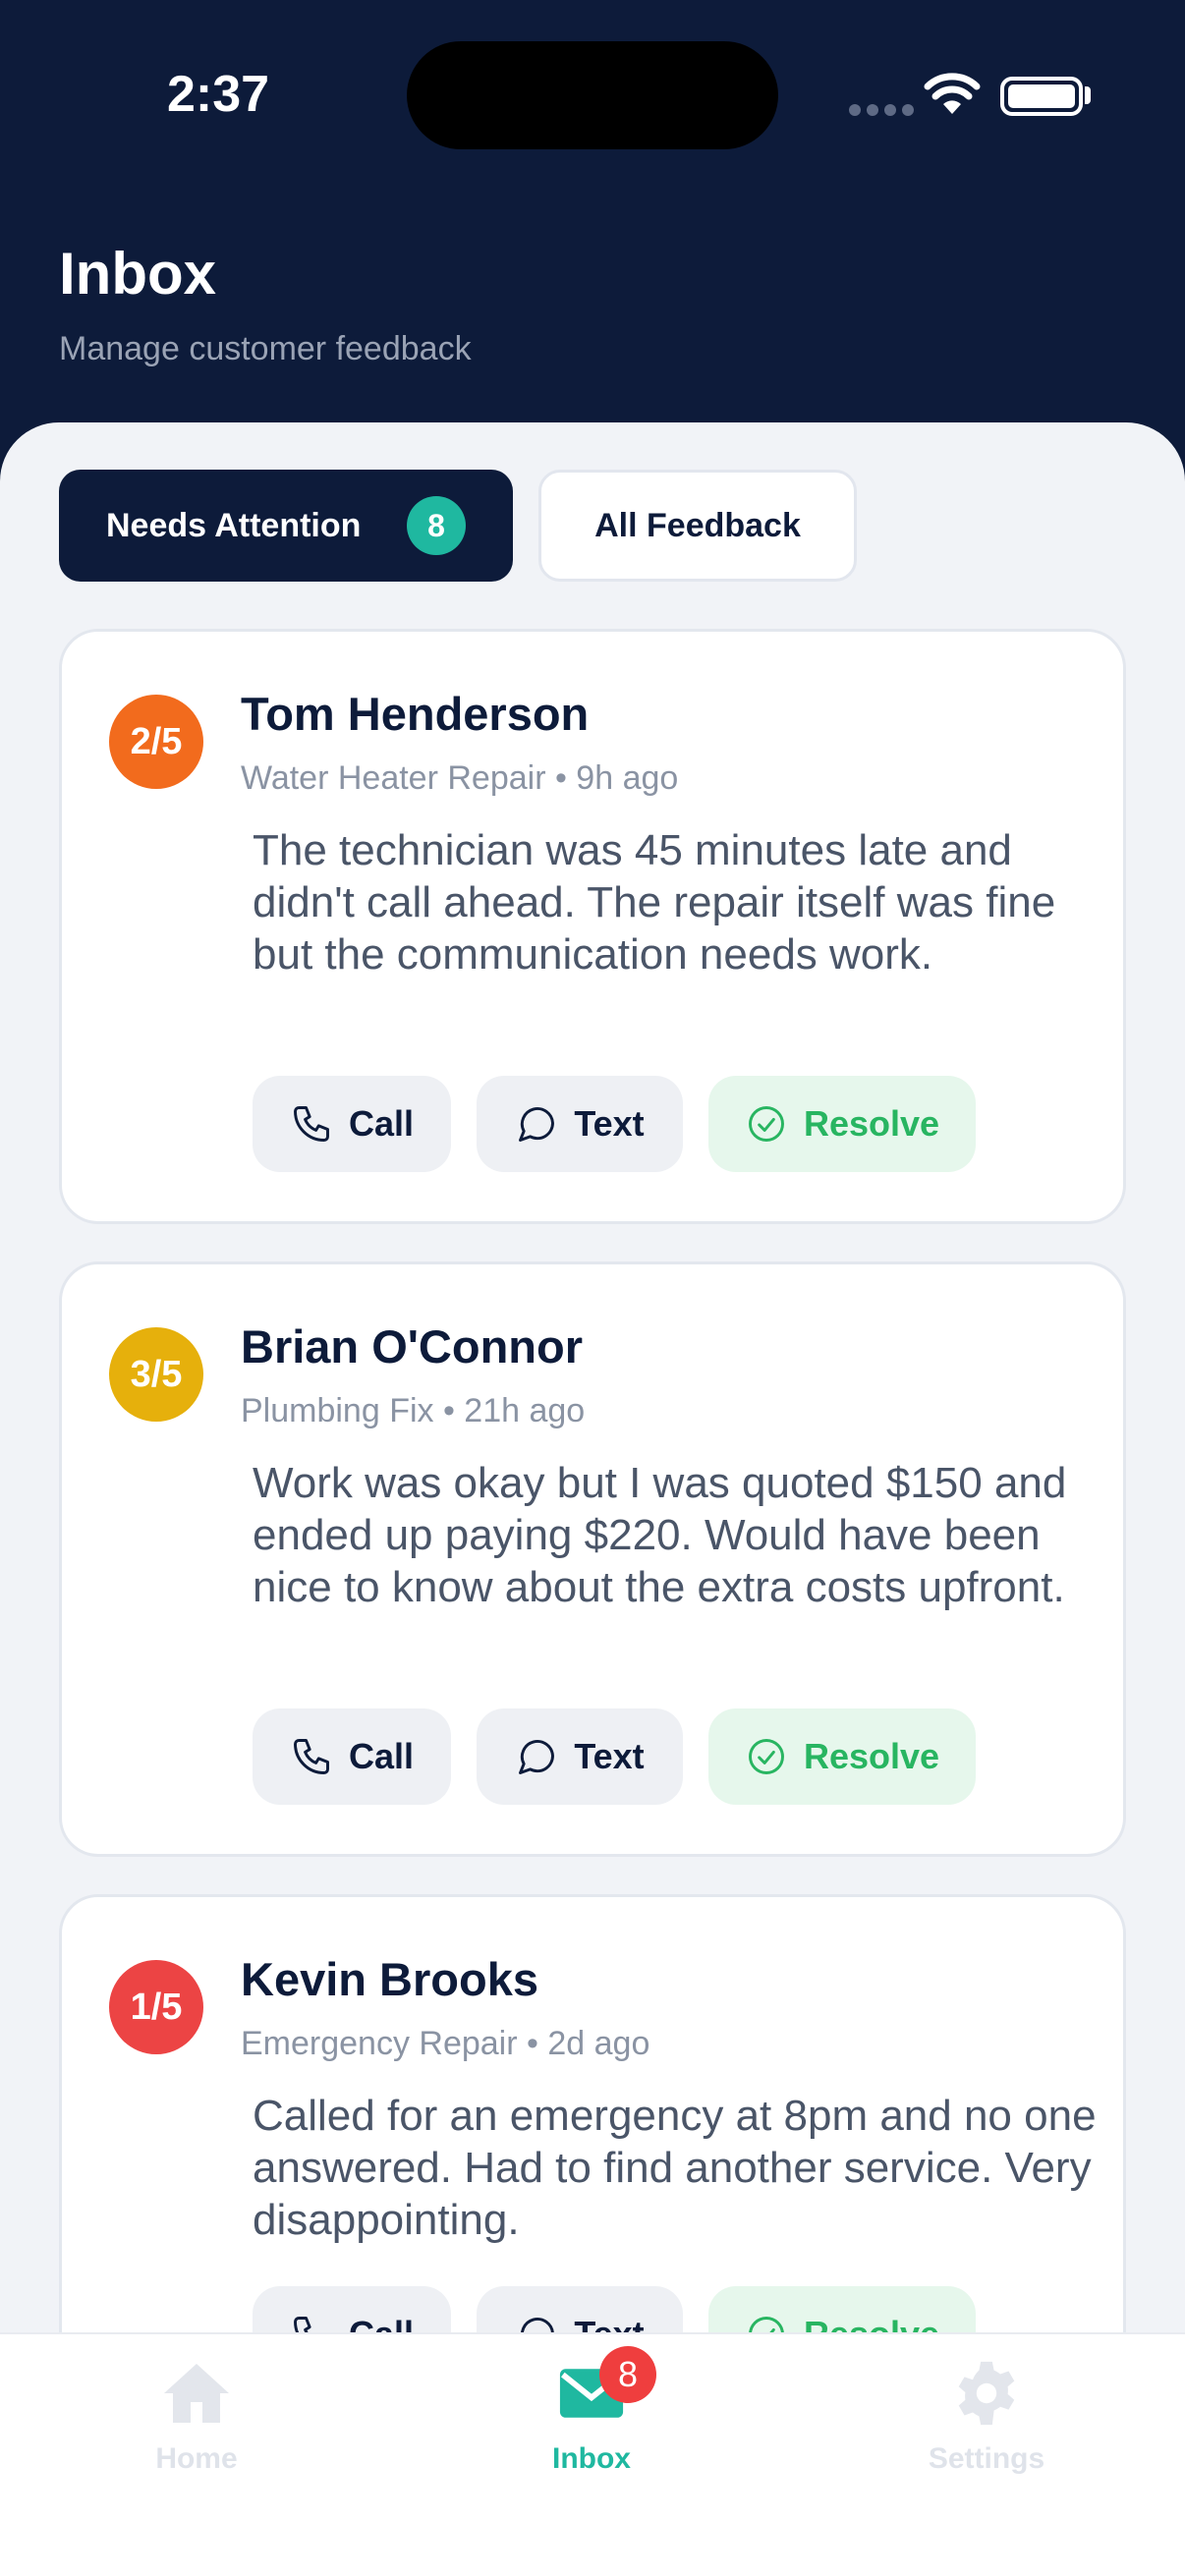  What do you see at coordinates (592, 2458) in the screenshot?
I see `nav-inbox-label: Inbox` at bounding box center [592, 2458].